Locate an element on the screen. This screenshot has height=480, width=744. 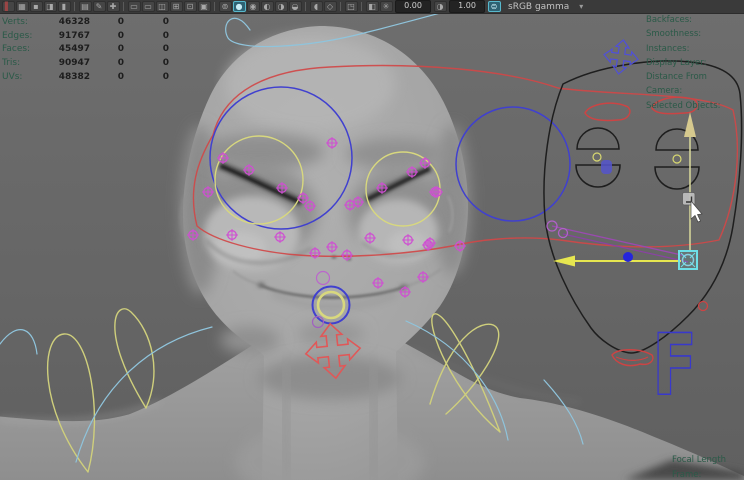
f-letter-curve: F is located at coordinates (674, 364).